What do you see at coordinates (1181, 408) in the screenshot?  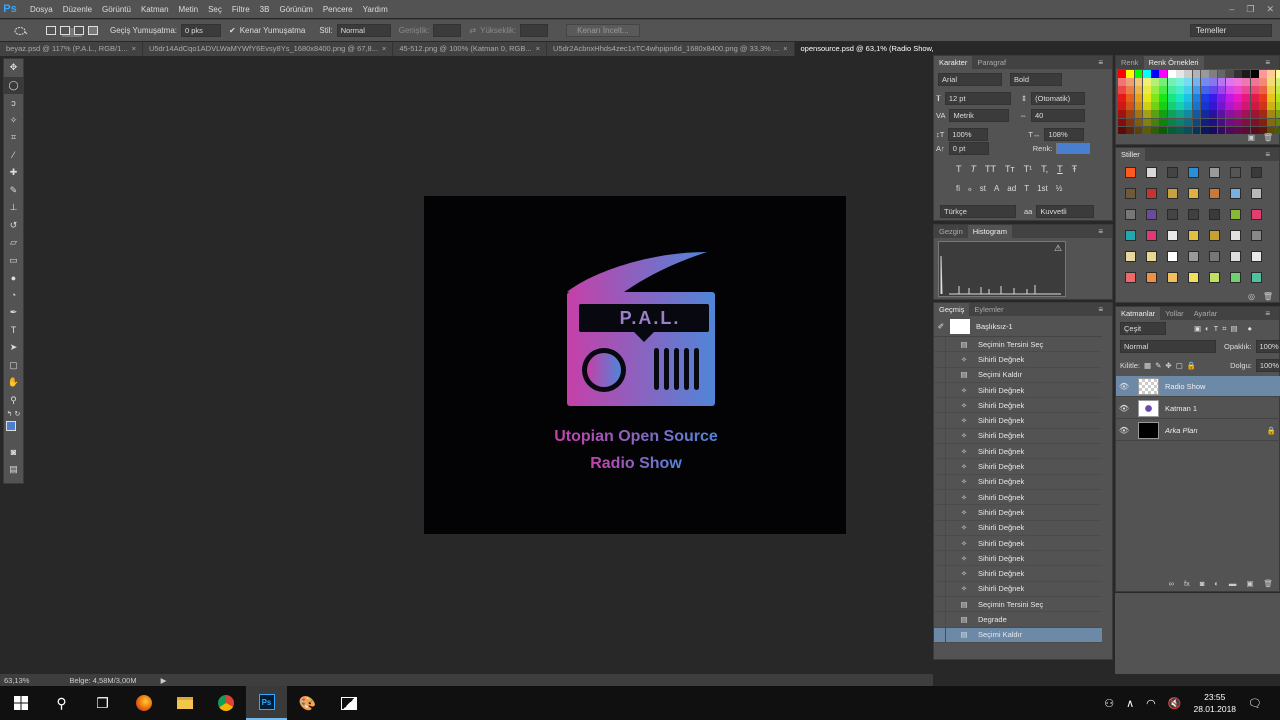 I see `layer-name: Katman 1` at bounding box center [1181, 408].